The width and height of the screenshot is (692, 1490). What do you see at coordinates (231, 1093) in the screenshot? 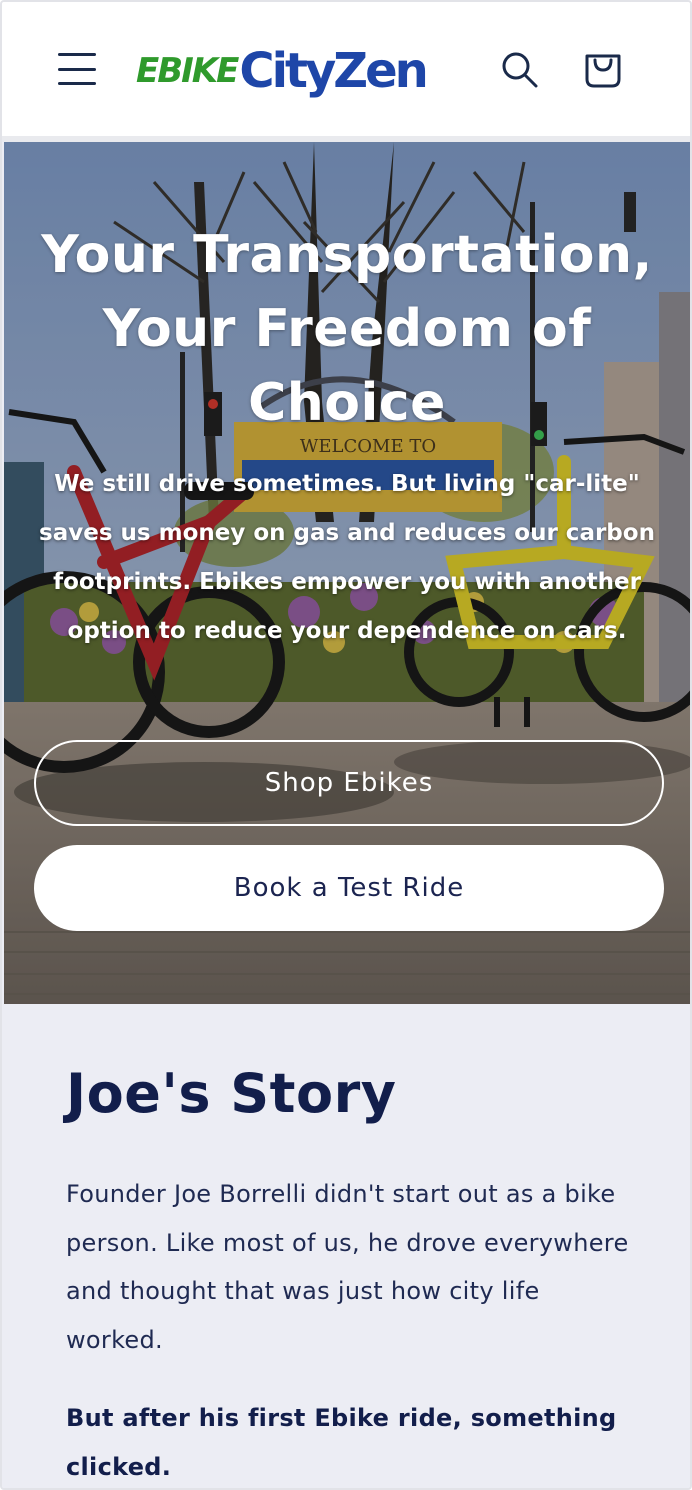
I see `story-heading: Joe's Story` at bounding box center [231, 1093].